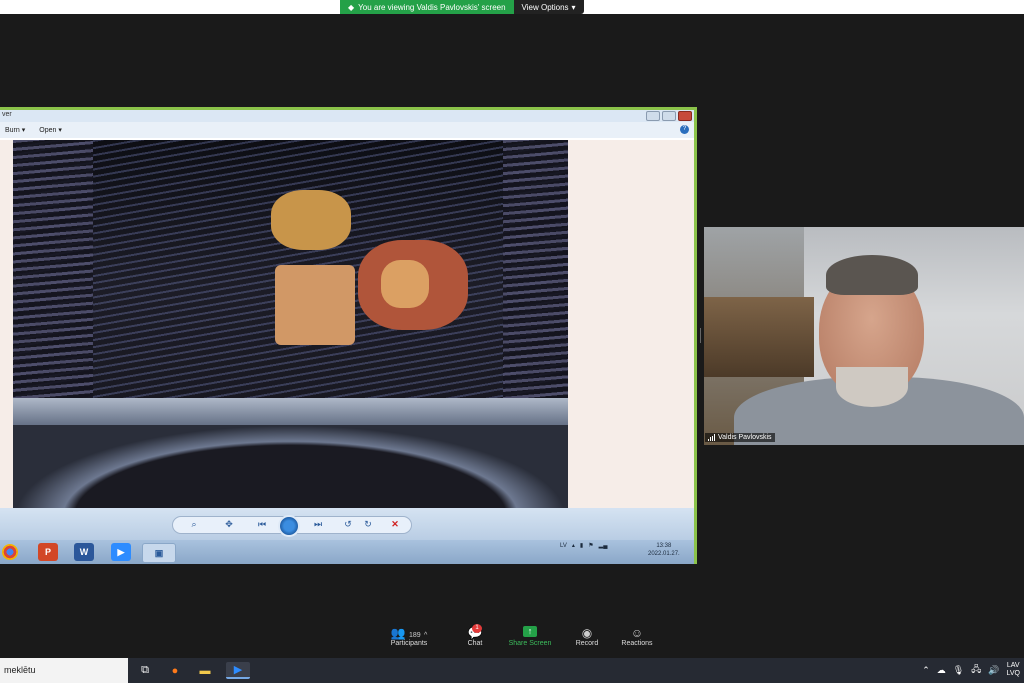 The height and width of the screenshot is (683, 1024). Describe the element at coordinates (64, 670) in the screenshot. I see `taskbar-search: meklētu` at that location.